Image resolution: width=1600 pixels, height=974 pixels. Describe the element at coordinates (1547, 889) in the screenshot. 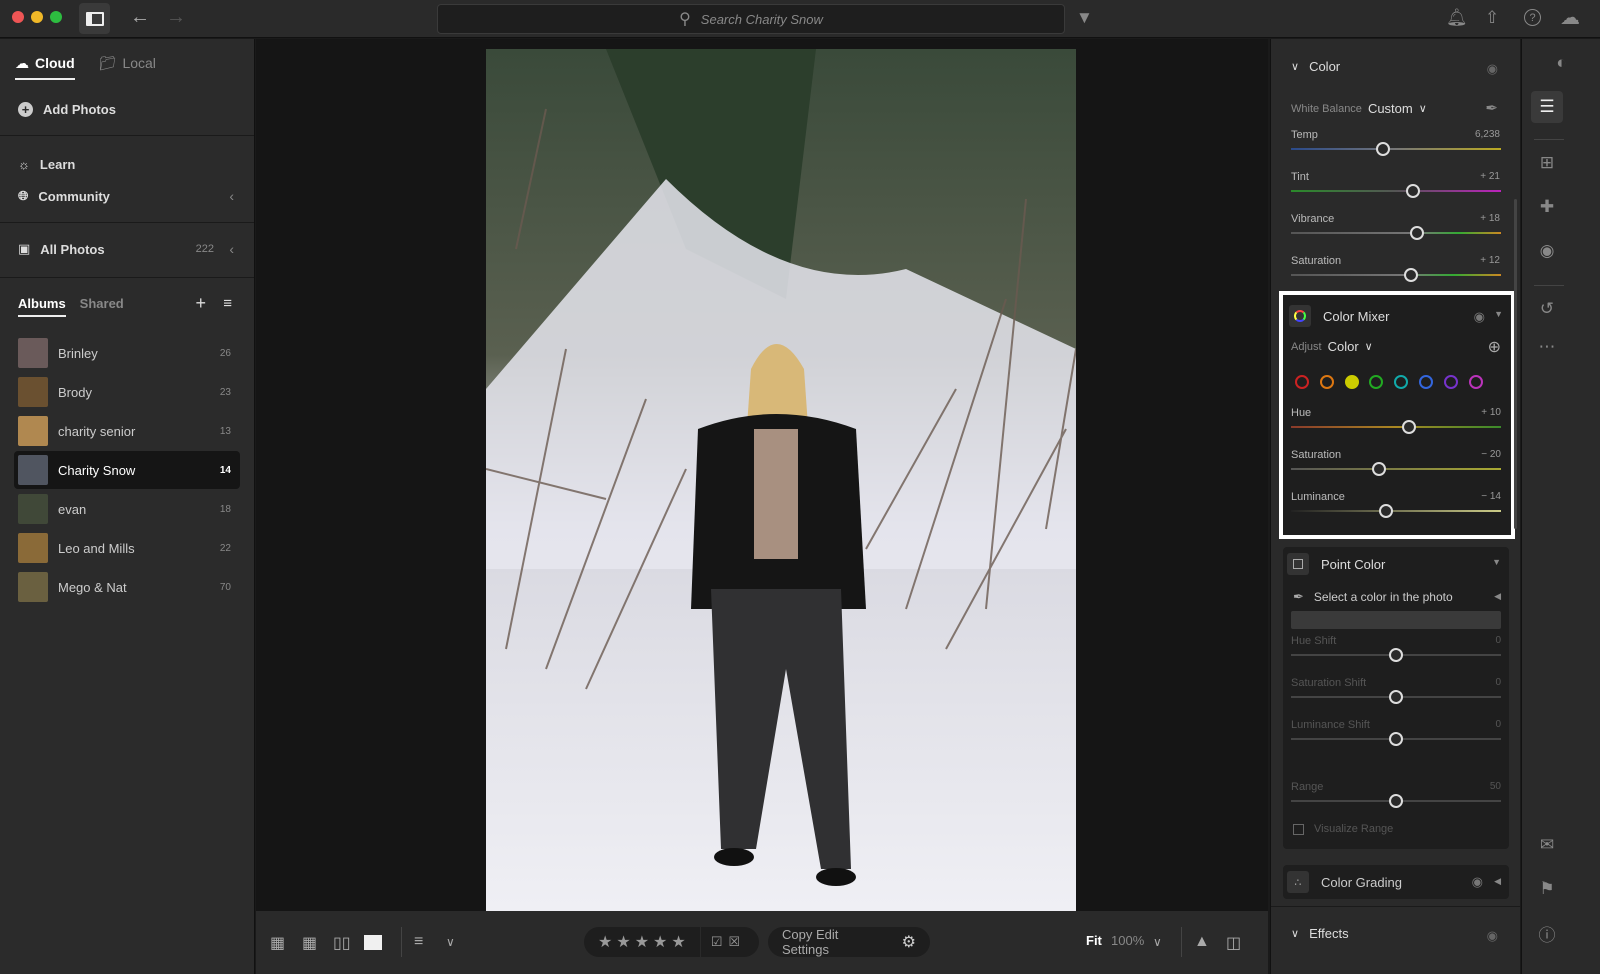

I see `tag-icon: ⚑` at that location.